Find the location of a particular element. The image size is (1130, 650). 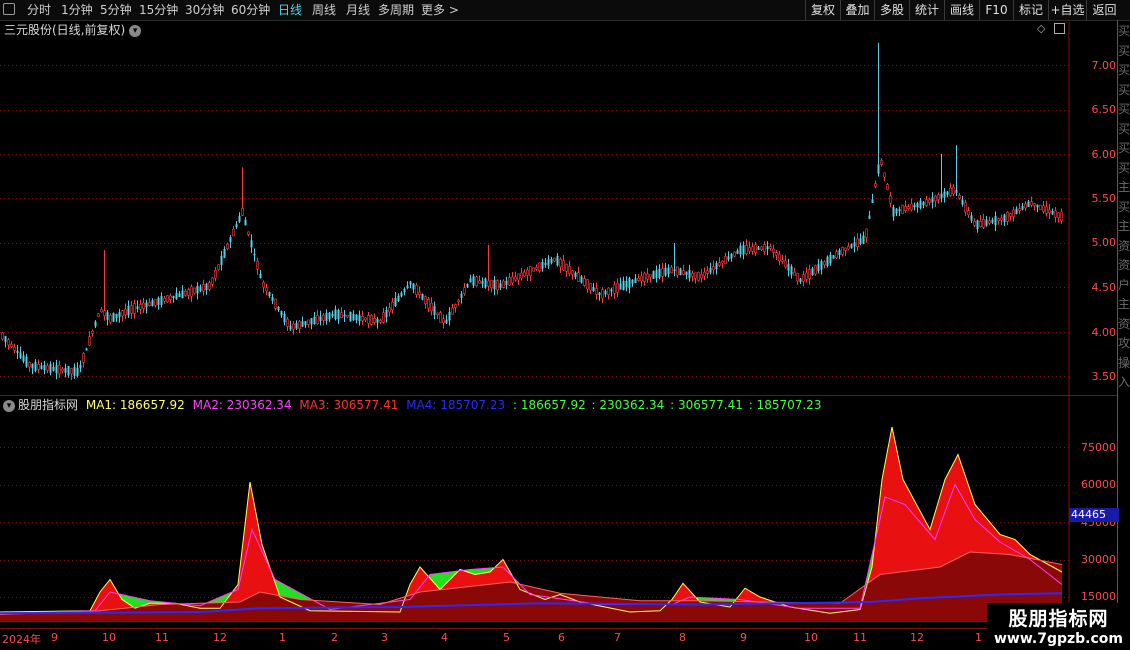

diamond-icon: ◇ is located at coordinates (1041, 28).